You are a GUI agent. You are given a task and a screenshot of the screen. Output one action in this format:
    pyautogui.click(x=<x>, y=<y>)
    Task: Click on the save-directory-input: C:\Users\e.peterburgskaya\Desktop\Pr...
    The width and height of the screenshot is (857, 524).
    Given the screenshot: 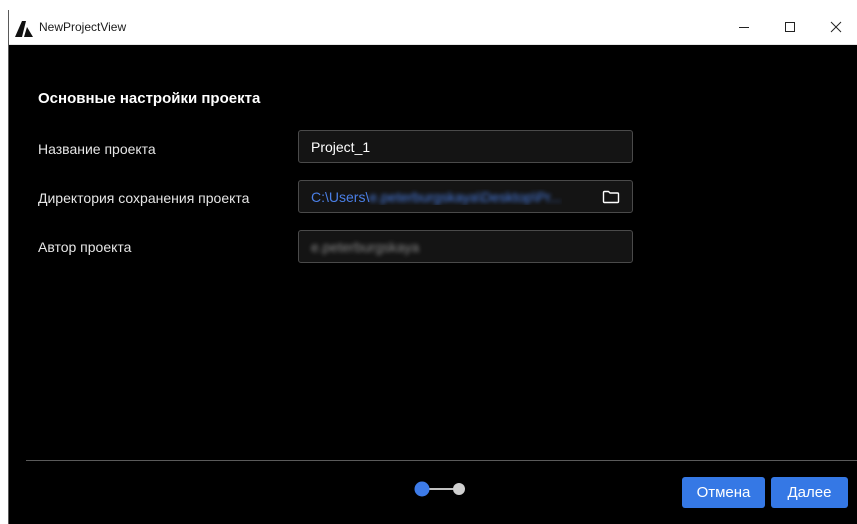 What is the action you would take?
    pyautogui.click(x=465, y=196)
    